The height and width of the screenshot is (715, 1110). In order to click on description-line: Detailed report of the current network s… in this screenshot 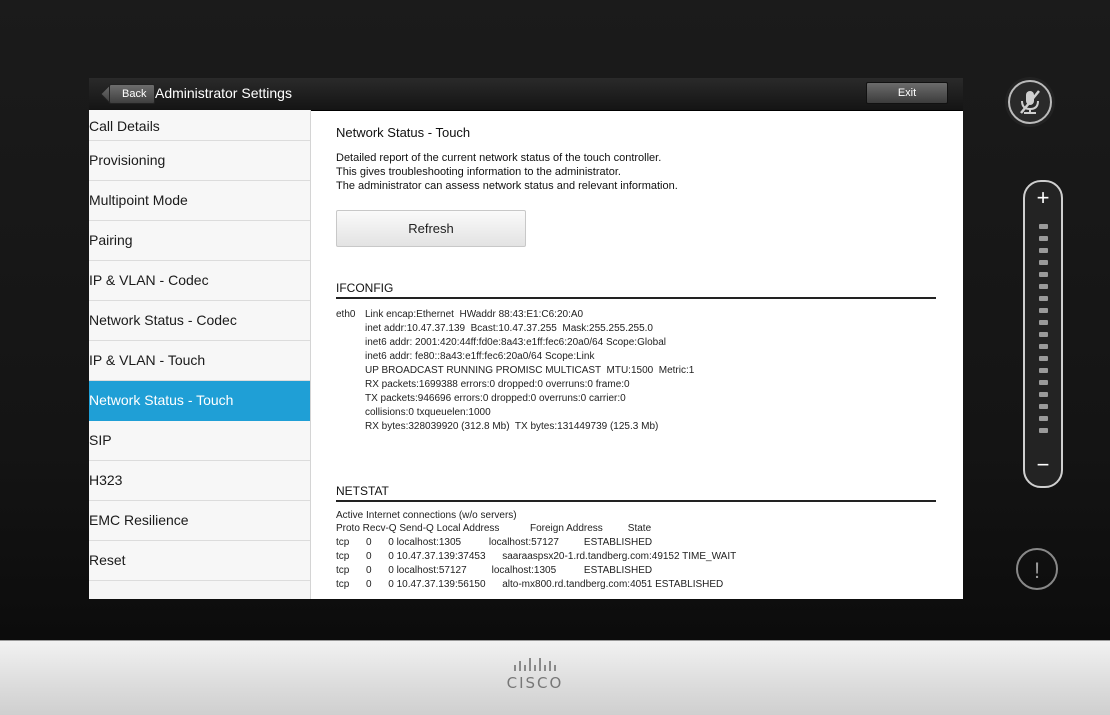, I will do `click(499, 158)`.